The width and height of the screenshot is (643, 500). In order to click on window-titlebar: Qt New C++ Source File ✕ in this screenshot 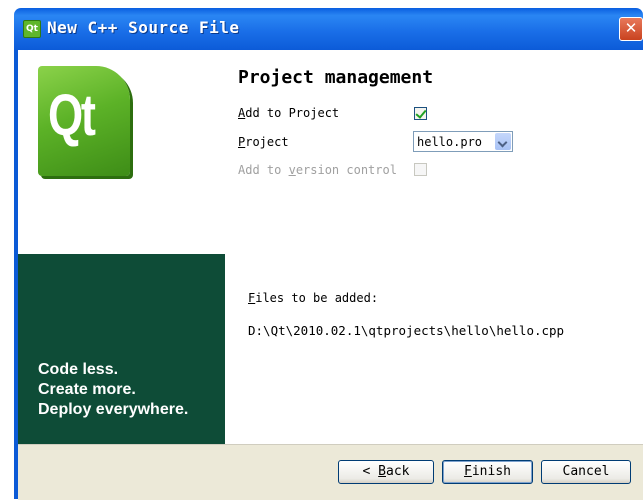, I will do `click(328, 29)`.